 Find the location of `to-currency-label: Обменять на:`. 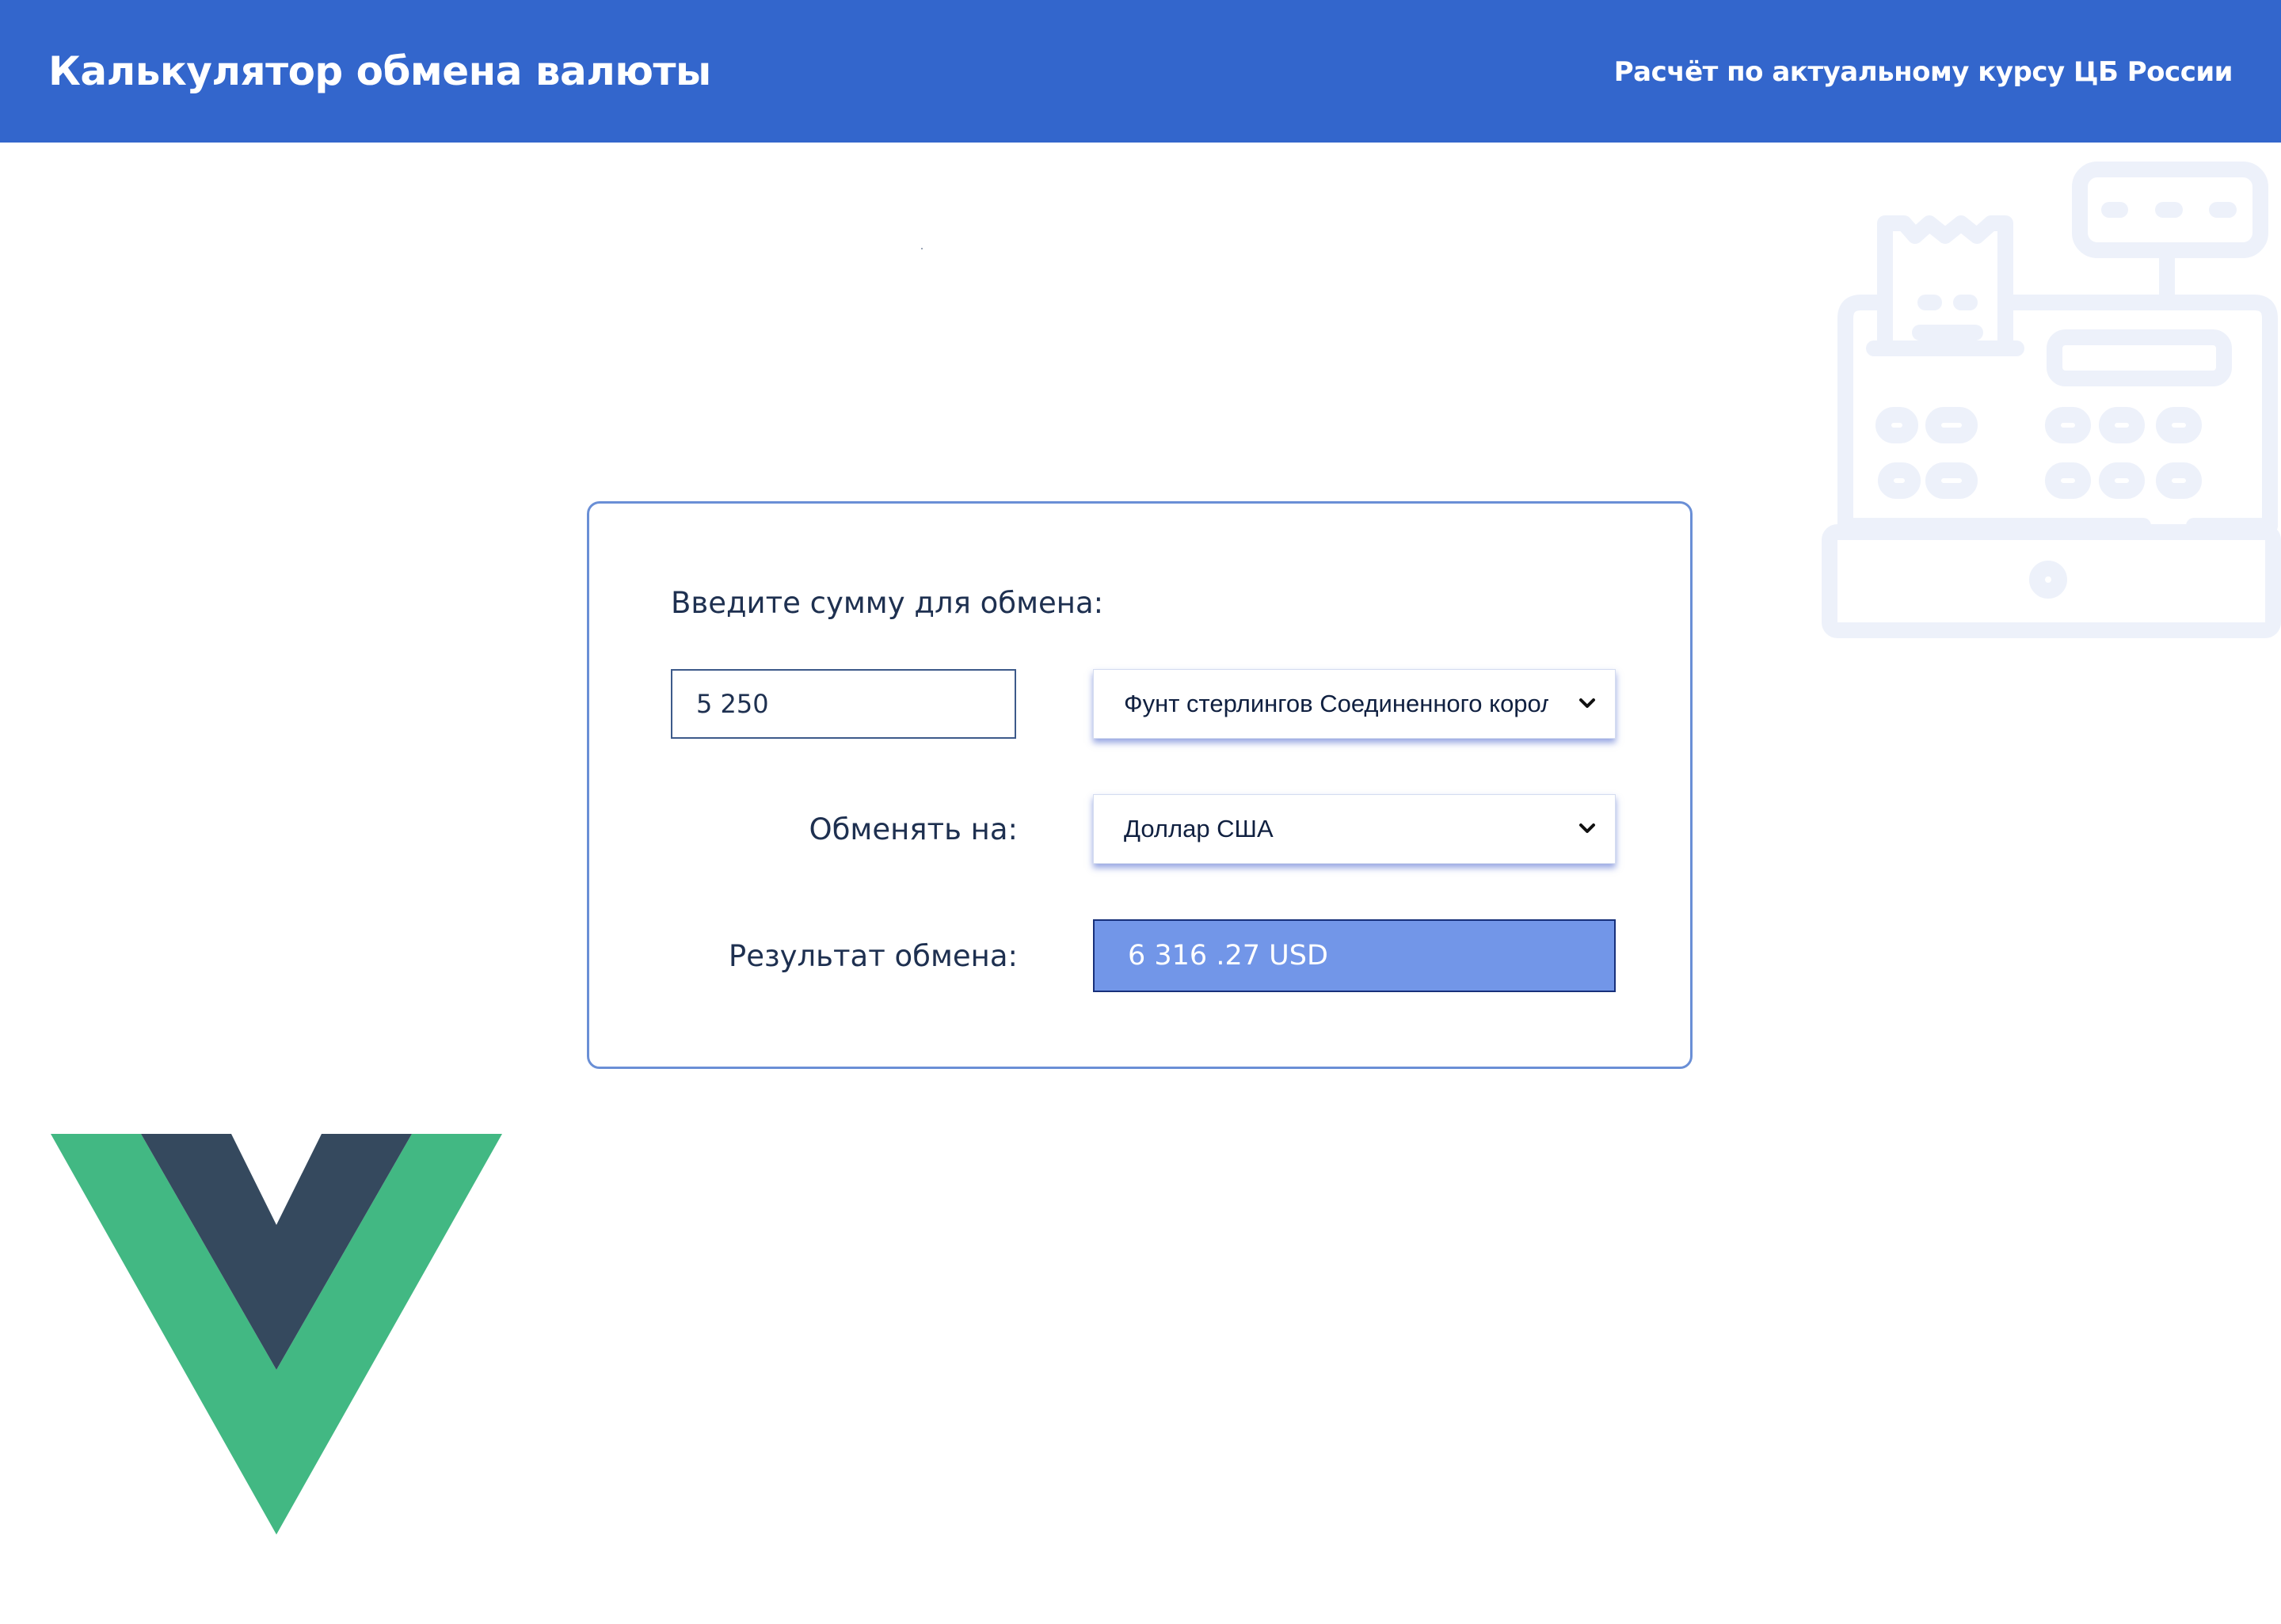

to-currency-label: Обменять на: is located at coordinates (913, 829).